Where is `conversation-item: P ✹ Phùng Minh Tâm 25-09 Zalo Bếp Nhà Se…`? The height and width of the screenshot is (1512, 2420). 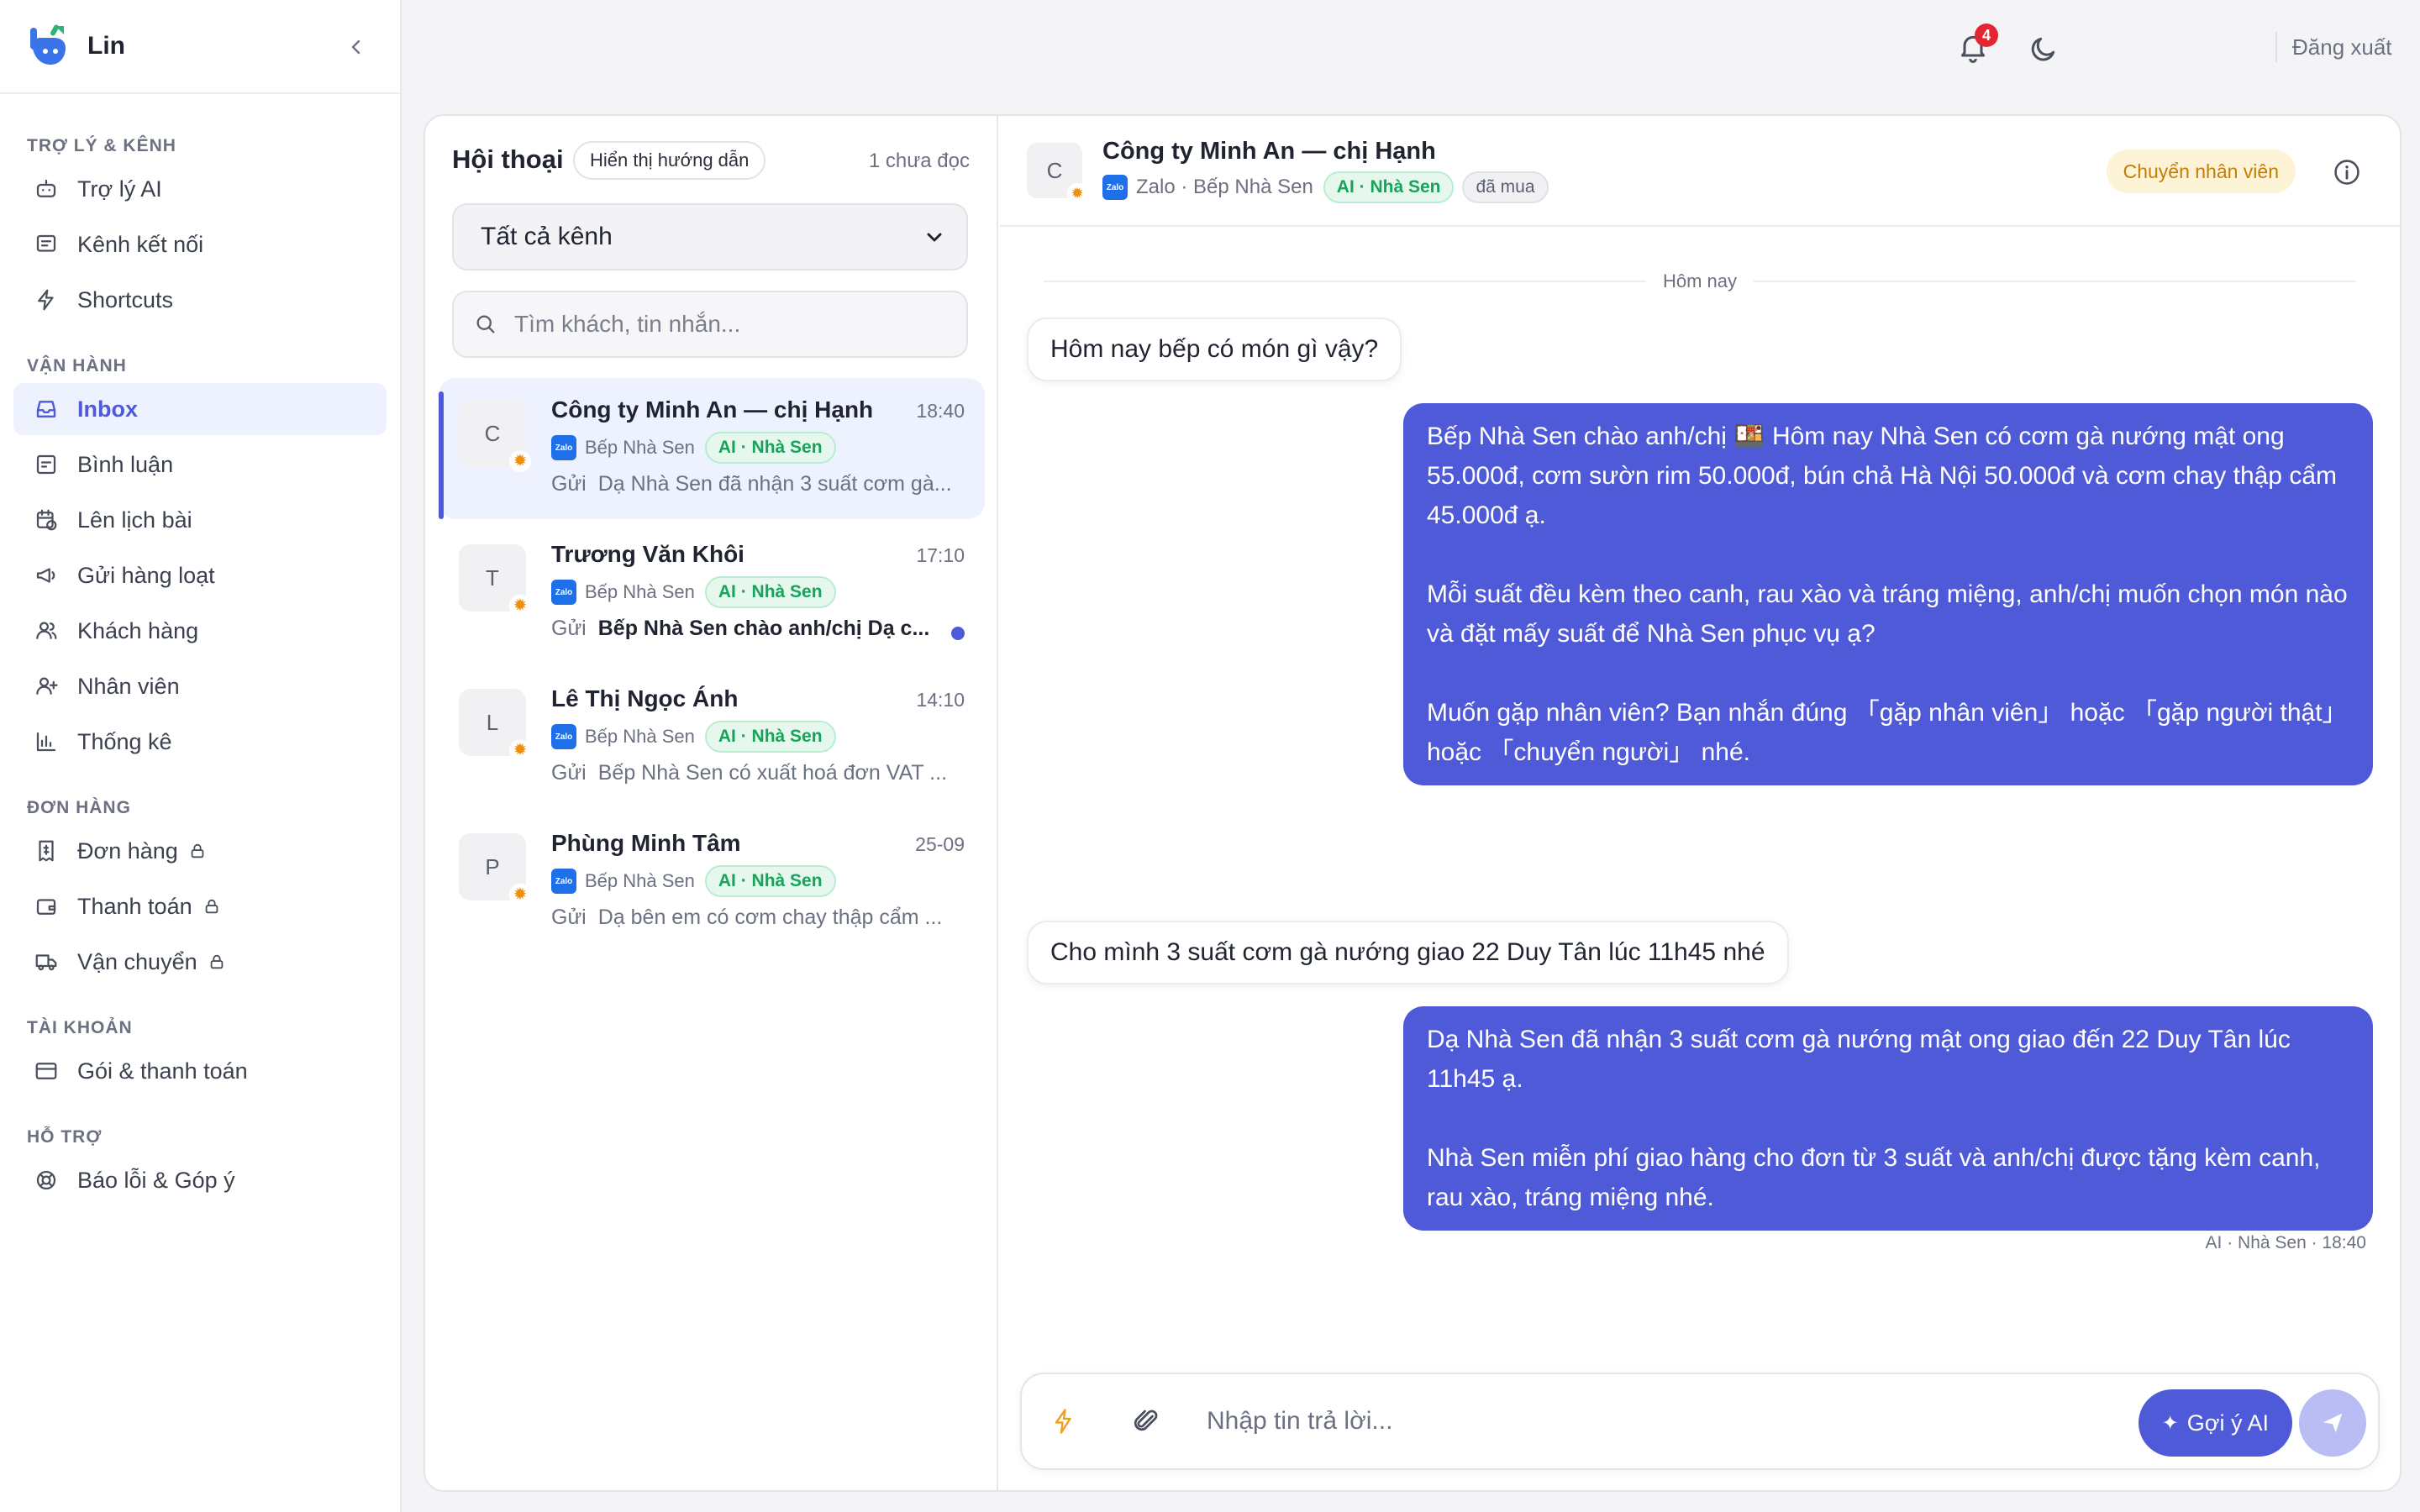
conversation-item: P ✹ Phùng Minh Tâm 25-09 Zalo Bếp Nhà Se… is located at coordinates (712, 882).